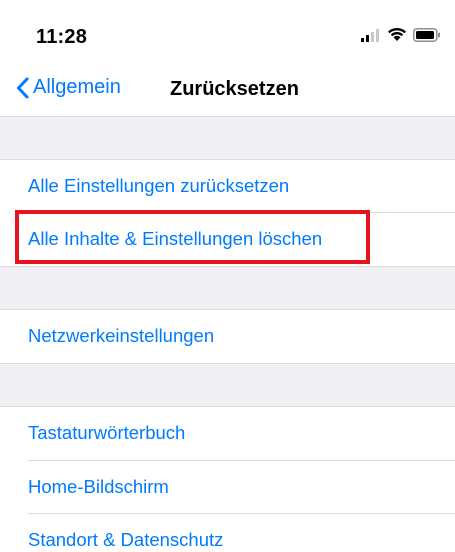 This screenshot has height=552, width=455. What do you see at coordinates (397, 34) in the screenshot?
I see `wifi-icon` at bounding box center [397, 34].